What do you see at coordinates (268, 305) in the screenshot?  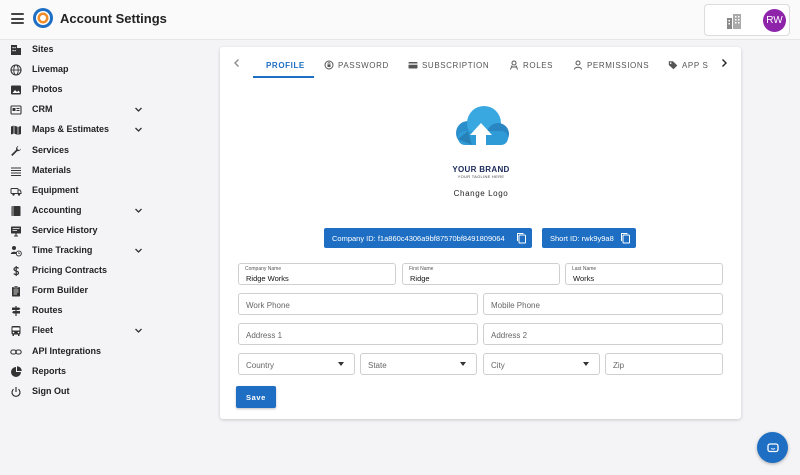 I see `field-placeholder: Work Phone` at bounding box center [268, 305].